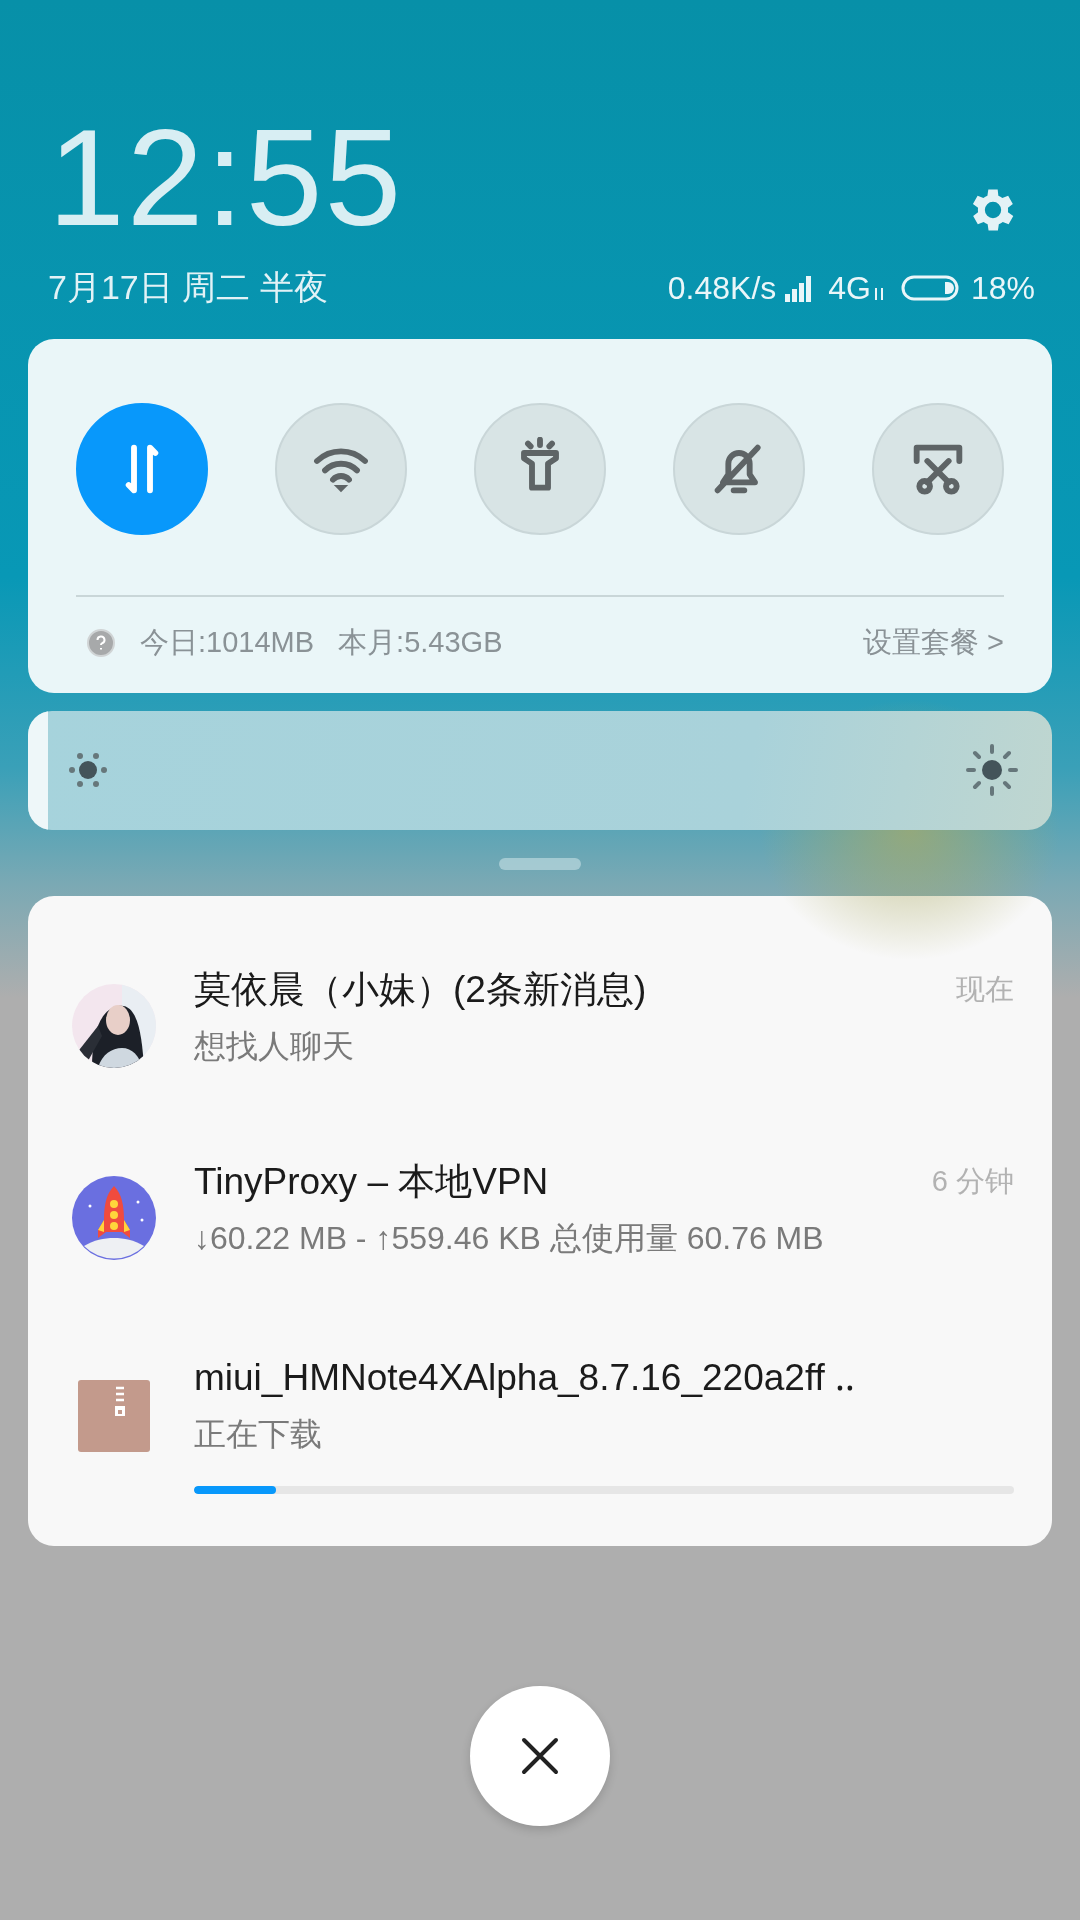 The image size is (1080, 1920). Describe the element at coordinates (509, 1238) in the screenshot. I see `notification-text: ↓60.22 MB - ↑559.46 KB 总使用量 60.76 MB` at that location.